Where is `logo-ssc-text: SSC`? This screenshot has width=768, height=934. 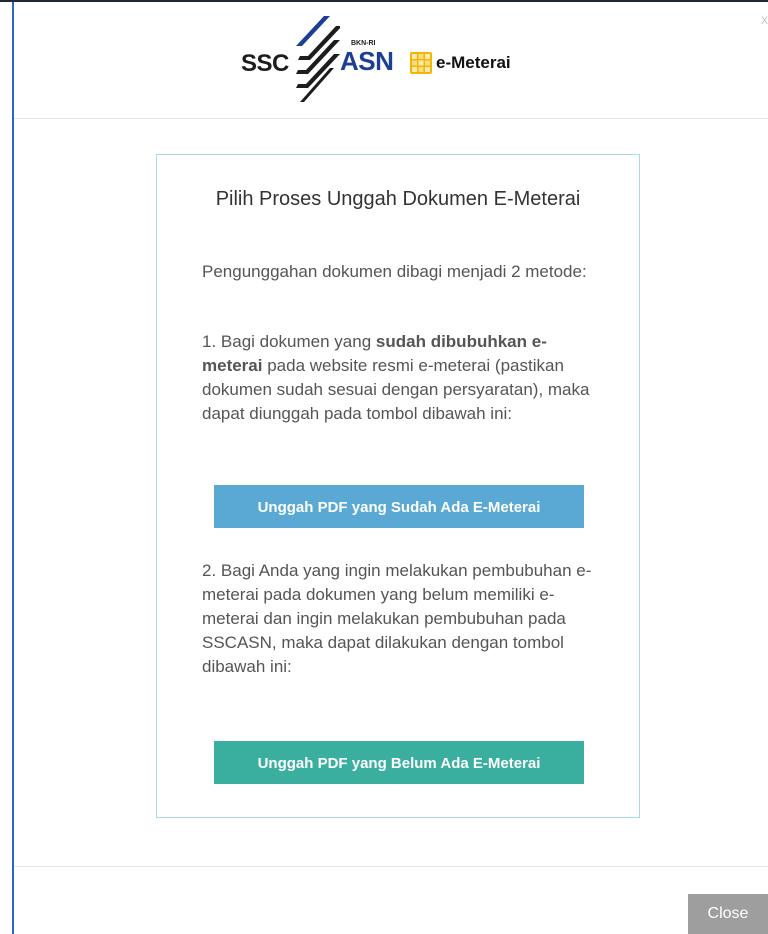
logo-ssc-text: SSC is located at coordinates (265, 63).